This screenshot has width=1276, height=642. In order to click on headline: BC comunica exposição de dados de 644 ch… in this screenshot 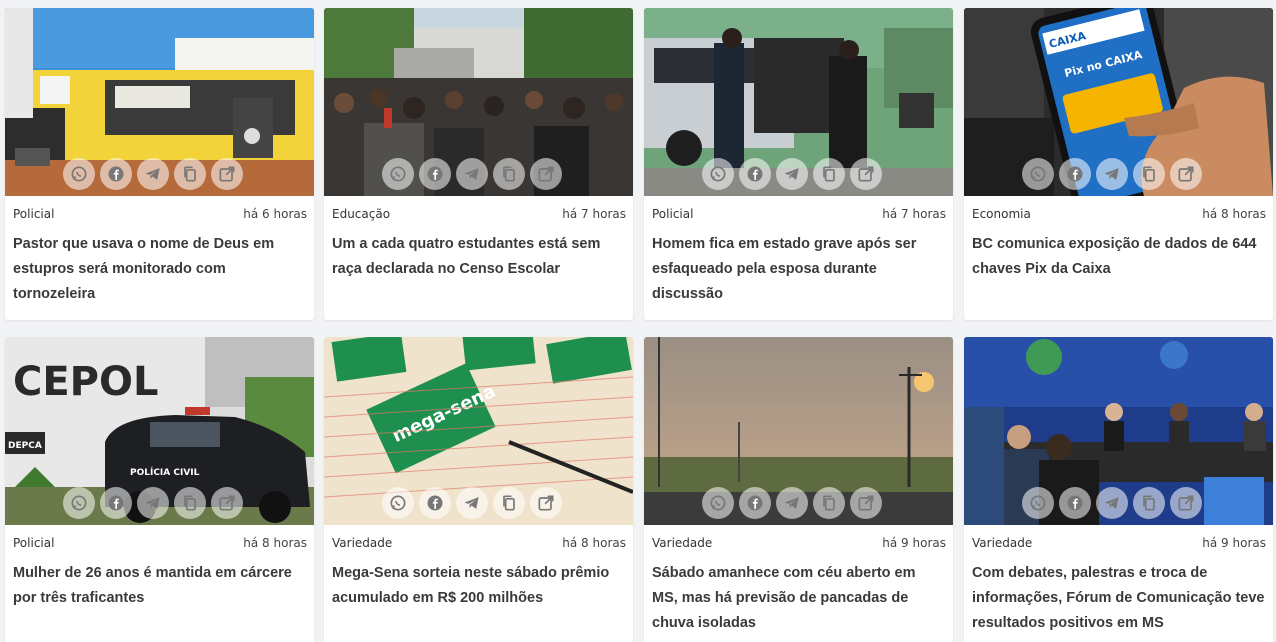, I will do `click(1118, 257)`.